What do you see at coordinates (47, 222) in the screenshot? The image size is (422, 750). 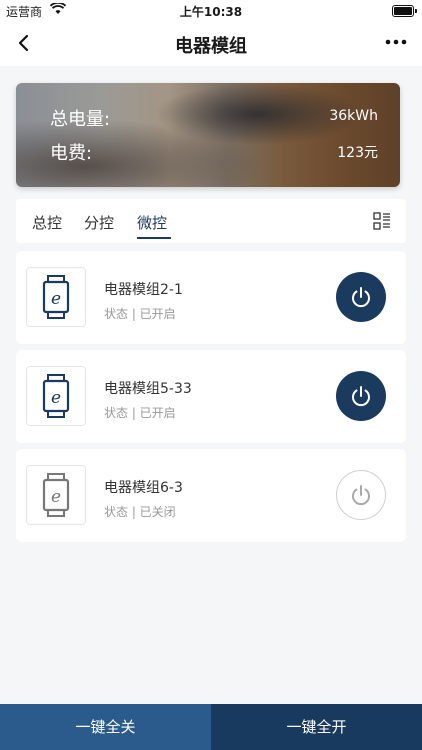 I see `tab-total-control: 总控` at bounding box center [47, 222].